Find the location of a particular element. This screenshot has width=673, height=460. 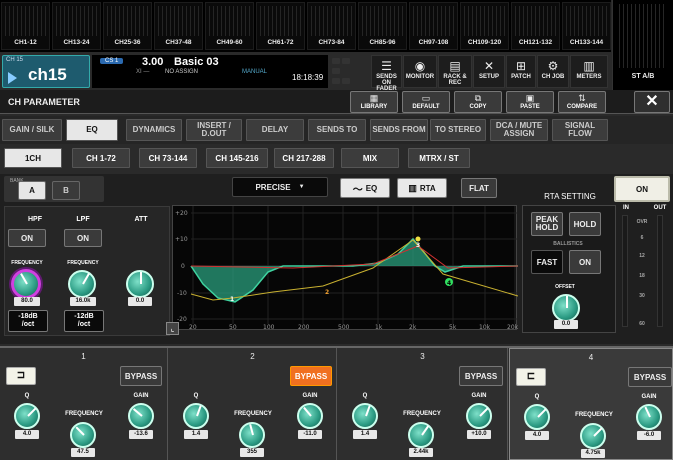

out-meter is located at coordinates (660, 271).